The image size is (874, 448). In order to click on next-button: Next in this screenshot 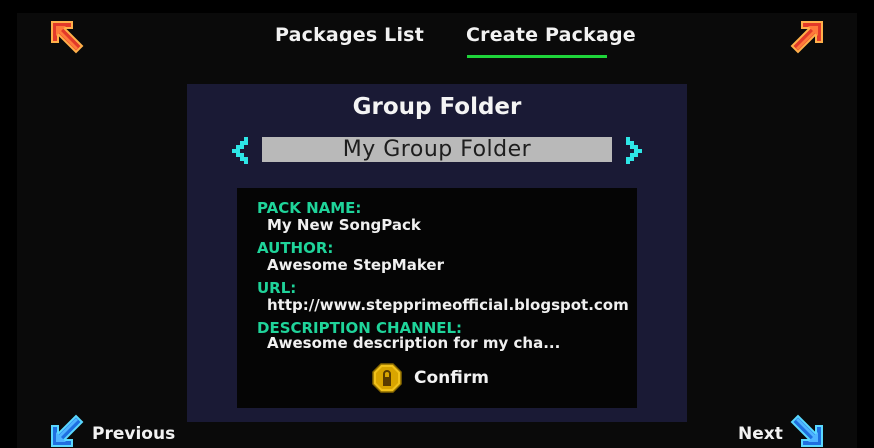, I will do `click(760, 434)`.